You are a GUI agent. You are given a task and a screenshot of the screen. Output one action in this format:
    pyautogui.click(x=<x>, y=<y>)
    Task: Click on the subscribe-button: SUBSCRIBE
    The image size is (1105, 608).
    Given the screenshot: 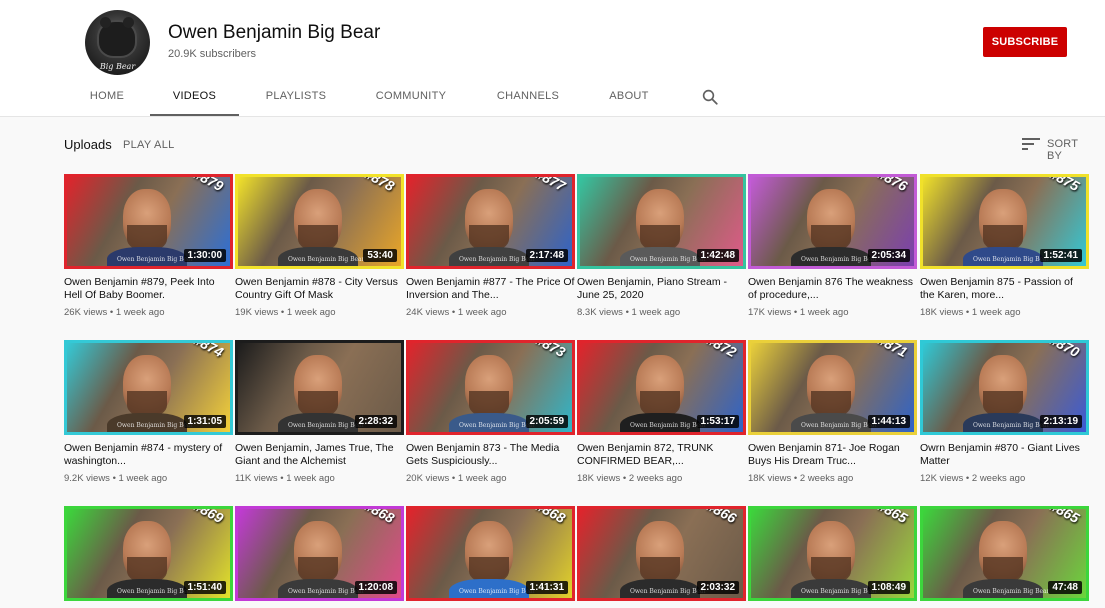 What is the action you would take?
    pyautogui.click(x=1025, y=42)
    